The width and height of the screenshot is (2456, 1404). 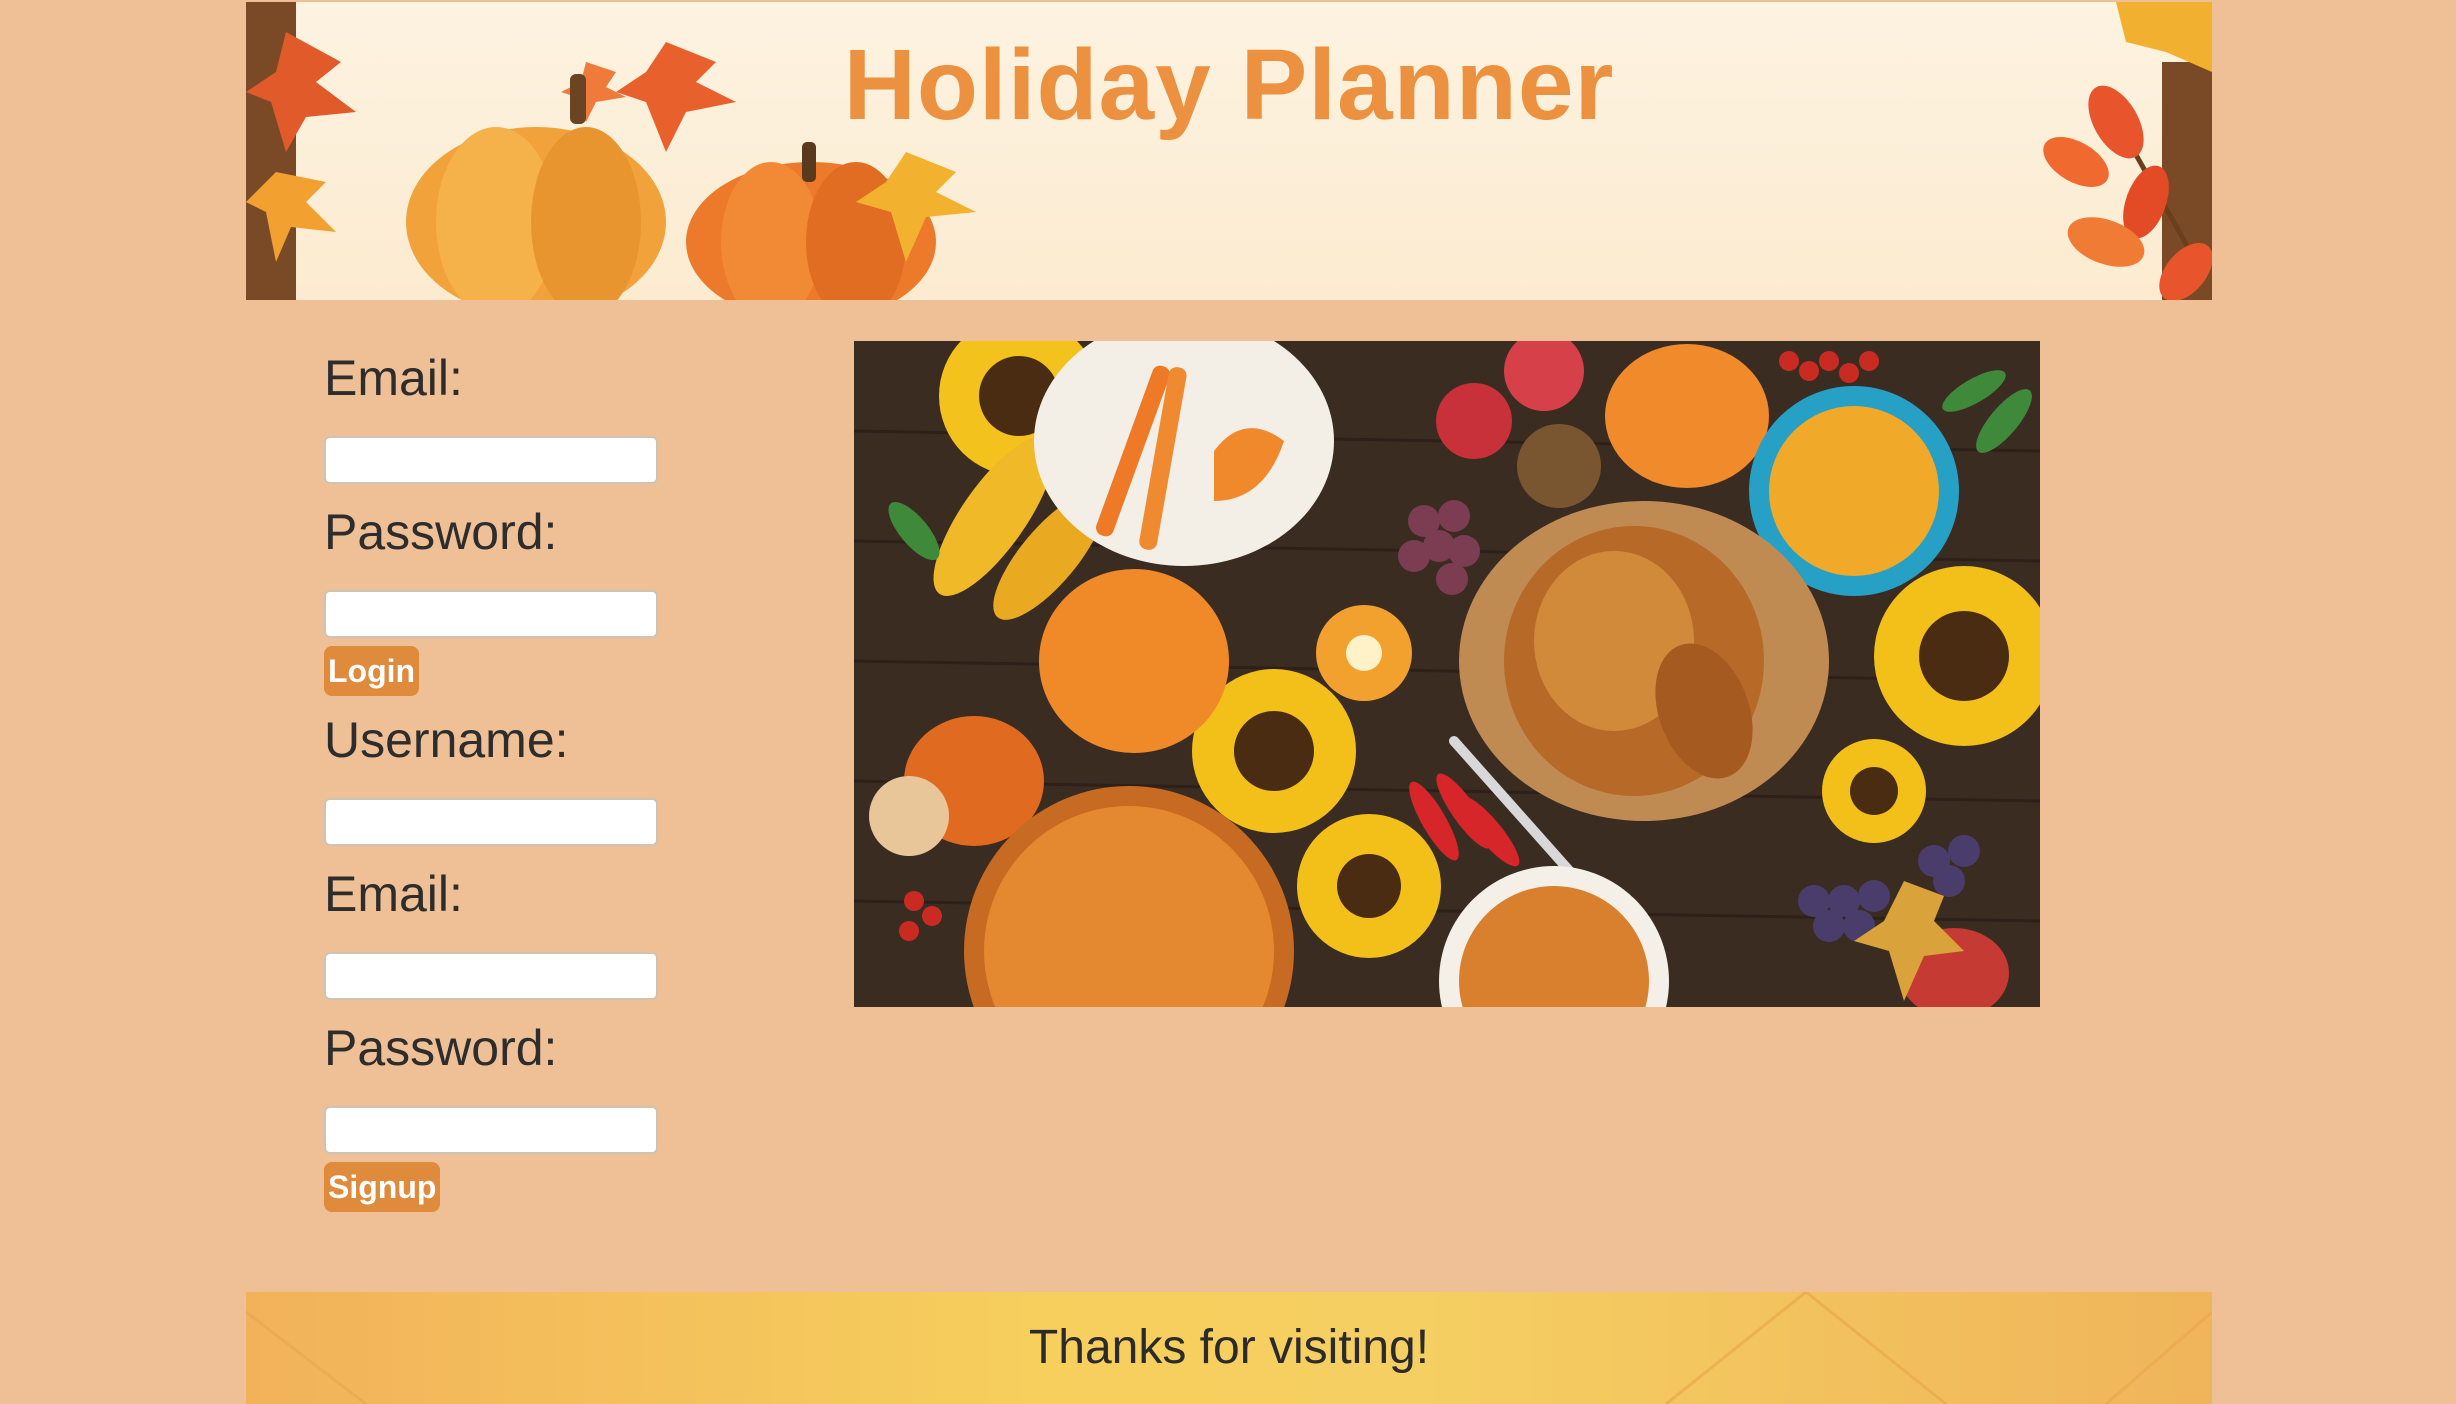 I want to click on signup-username-input, so click(x=491, y=822).